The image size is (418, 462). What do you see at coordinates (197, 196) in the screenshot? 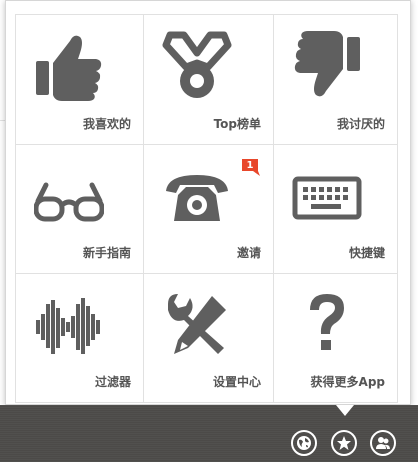
I see `telephone-icon` at bounding box center [197, 196].